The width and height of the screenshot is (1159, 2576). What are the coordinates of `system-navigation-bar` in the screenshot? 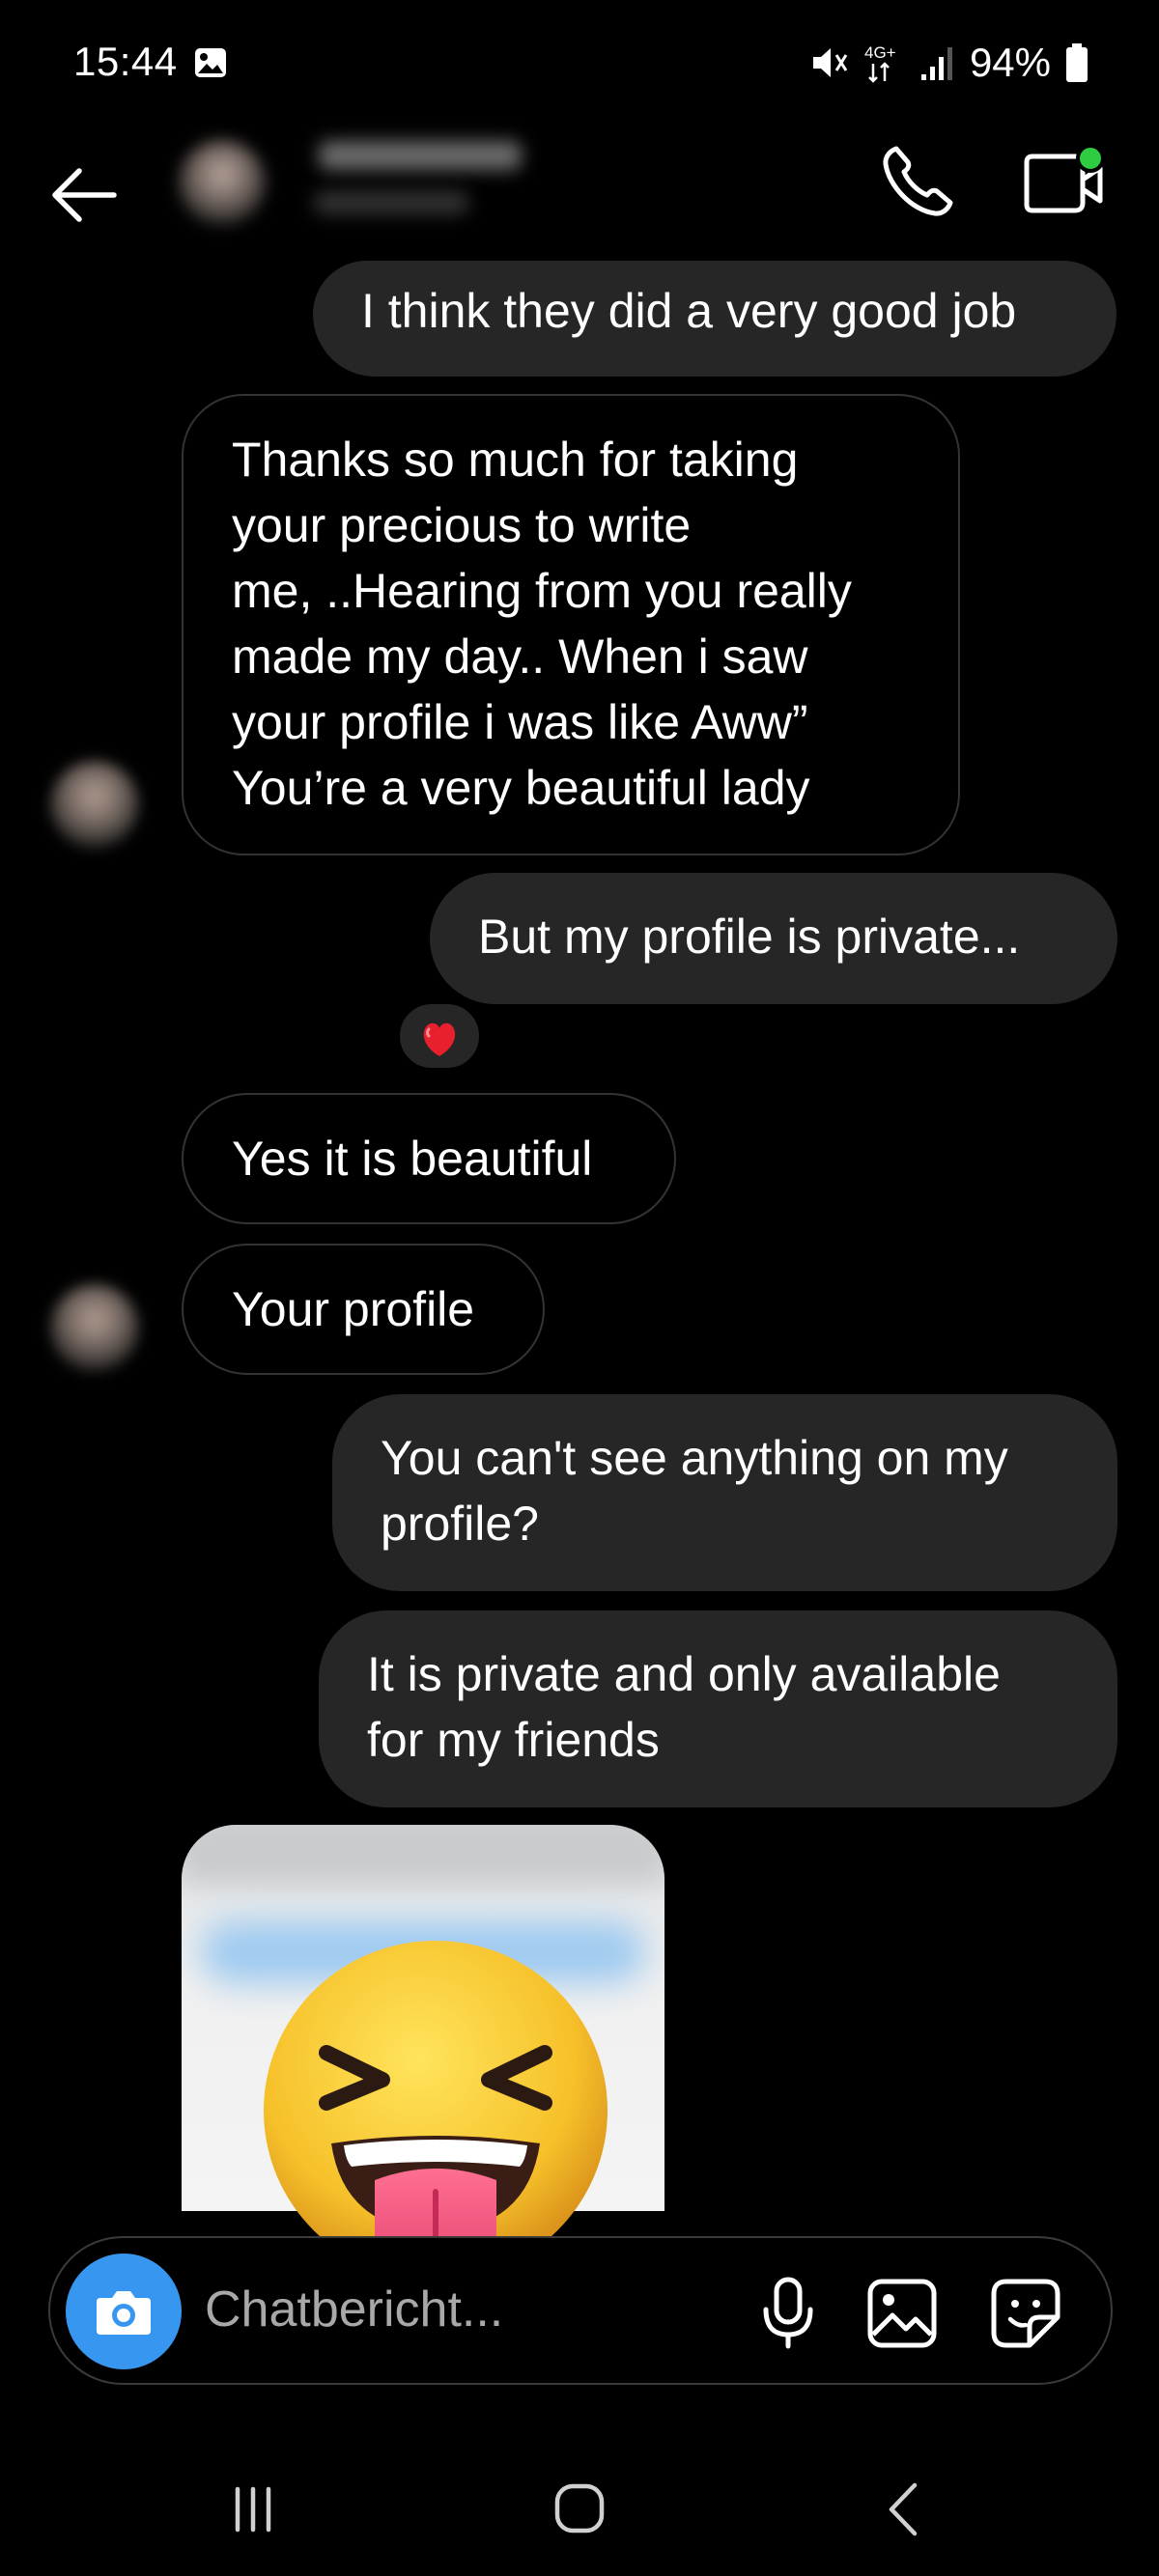 It's located at (579, 2505).